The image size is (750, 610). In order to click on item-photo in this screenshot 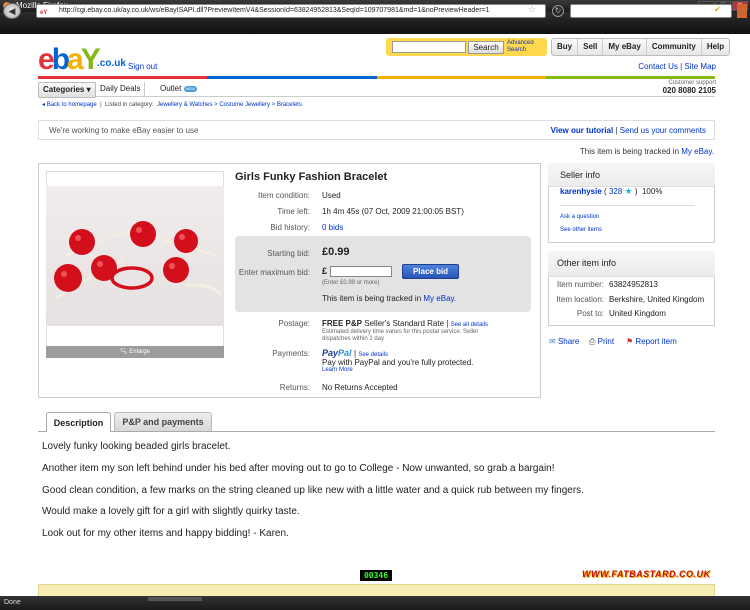, I will do `click(135, 256)`.